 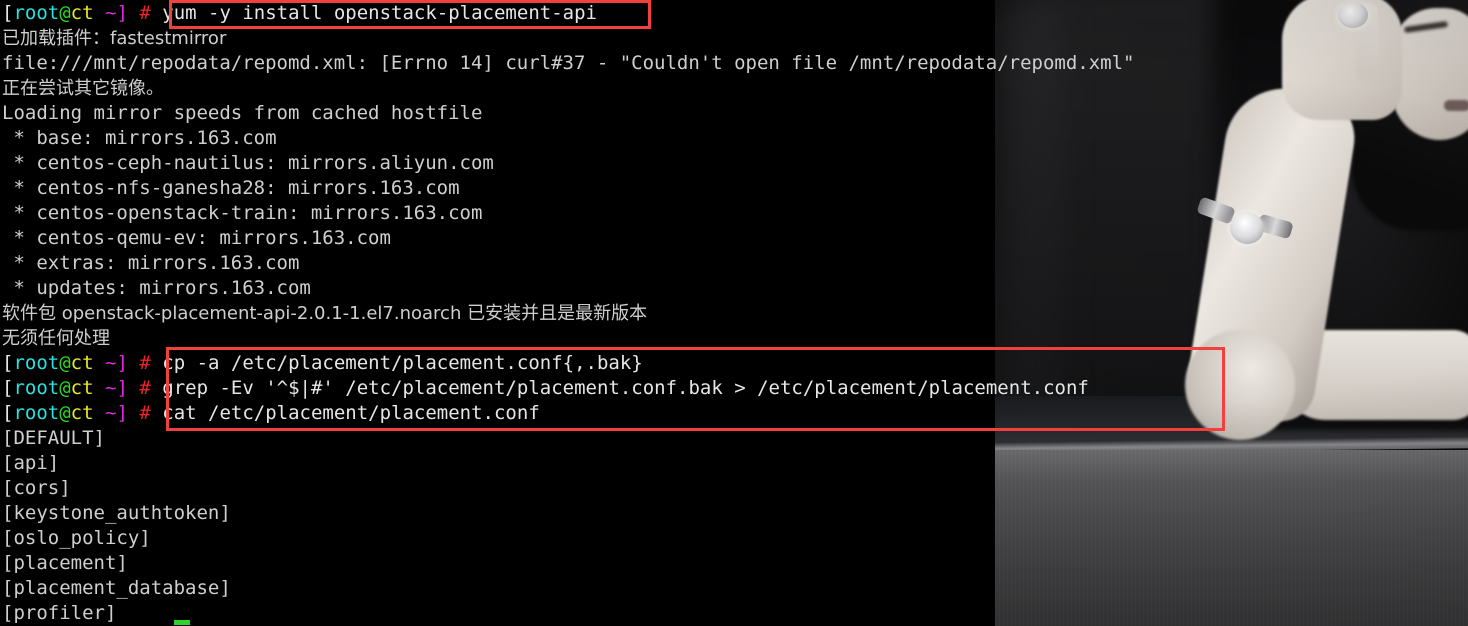 What do you see at coordinates (735, 563) in the screenshot?
I see `terminal-output-line: [placement]` at bounding box center [735, 563].